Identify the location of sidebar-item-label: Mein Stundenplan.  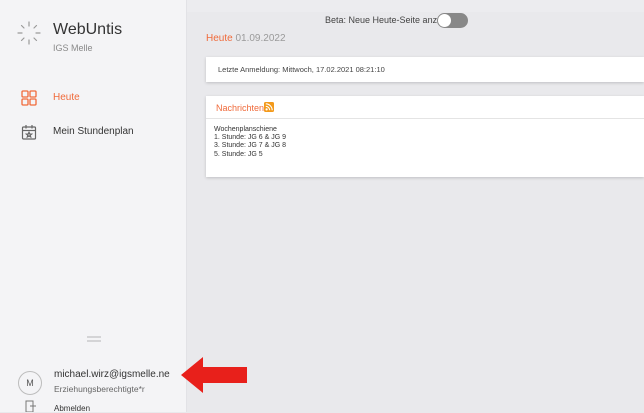
(93, 131).